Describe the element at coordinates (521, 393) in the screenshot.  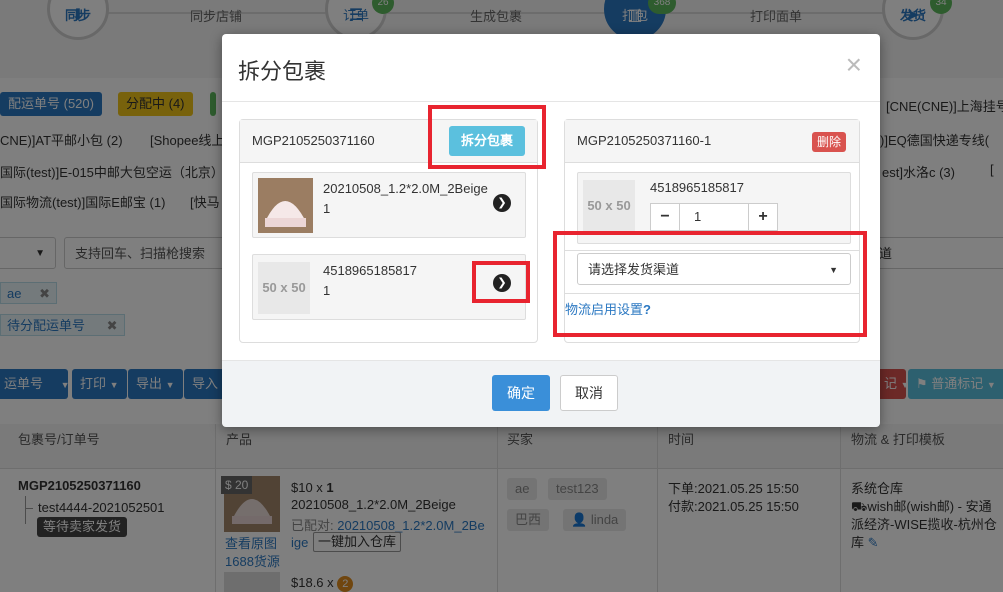
I see `confirm-button: 确定` at that location.